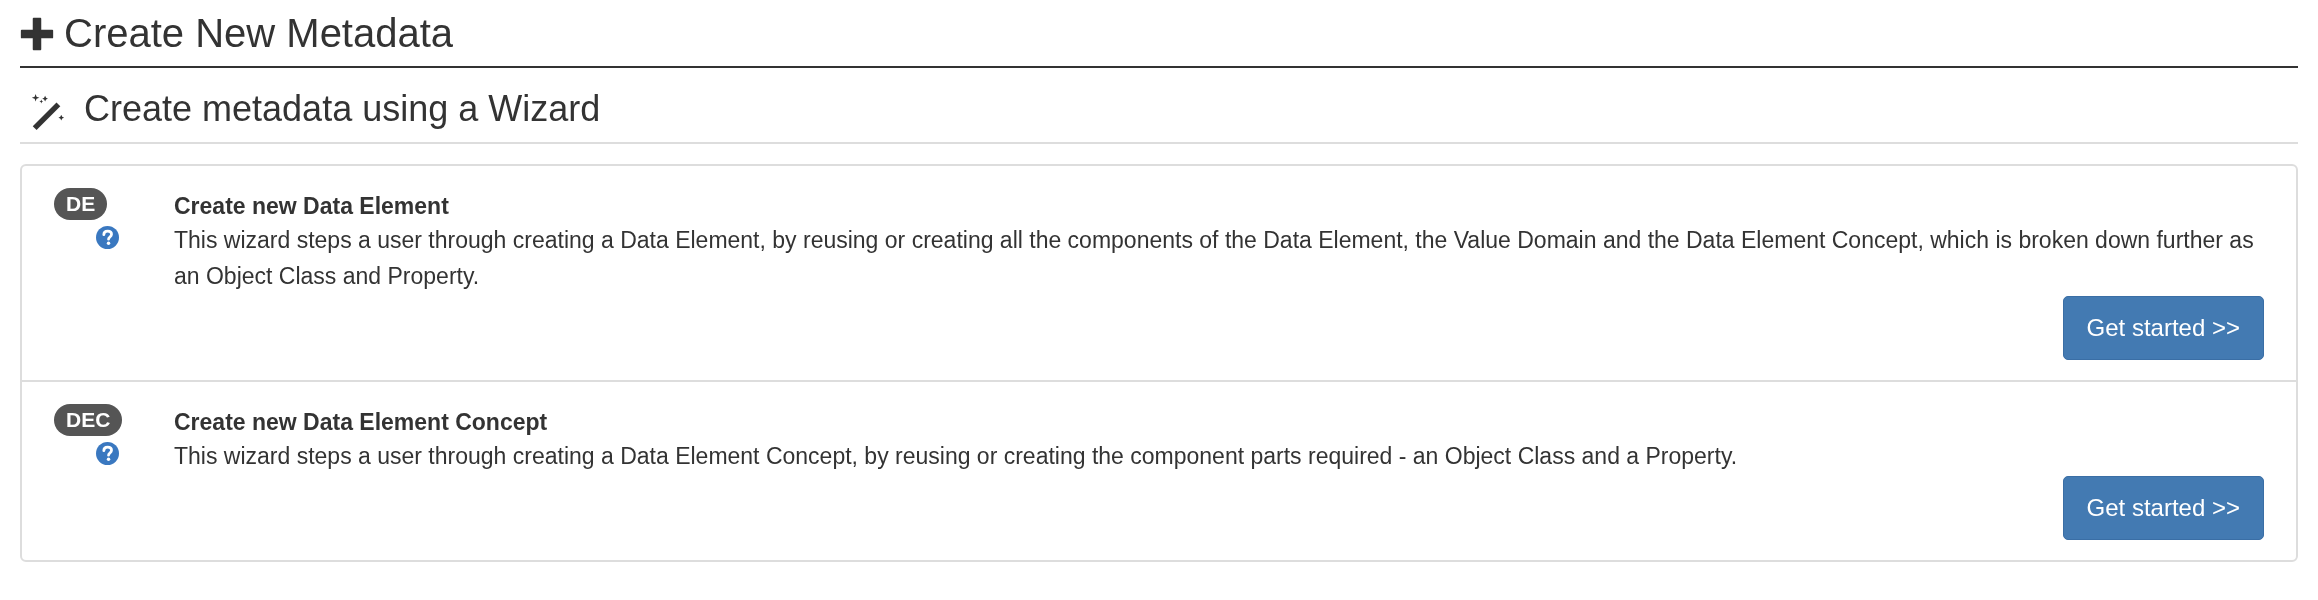 The image size is (2318, 600). I want to click on wizard-description: This wizard steps a user through creating a Data Element, by reusing or creating all the components of the Data Element, the Value Domain and the Data Element Concept, which is broken down further as an Object Class and Property., so click(1214, 258).